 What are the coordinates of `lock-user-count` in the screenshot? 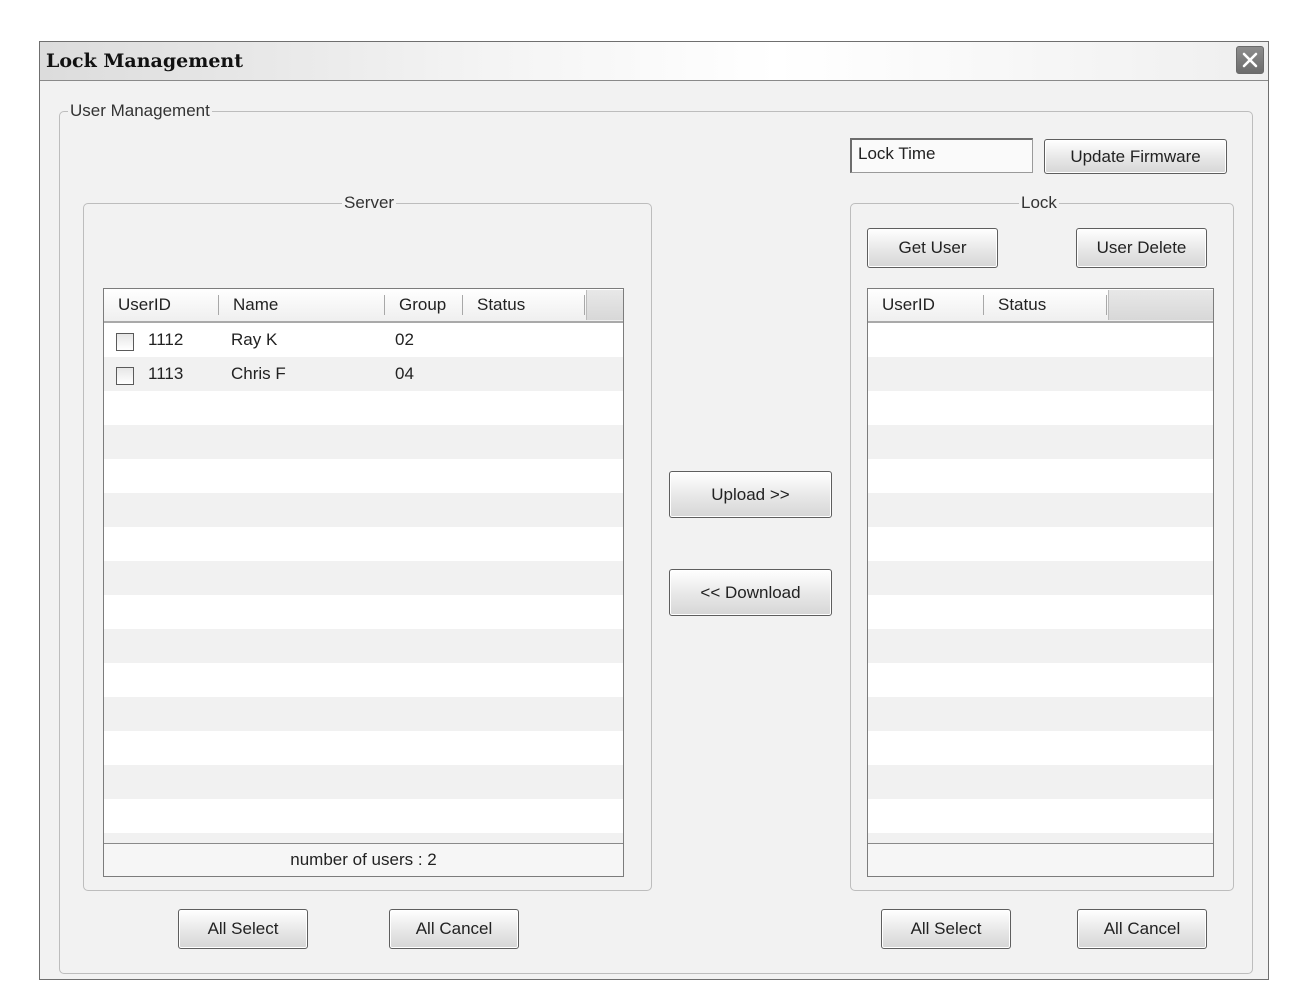 It's located at (1040, 859).